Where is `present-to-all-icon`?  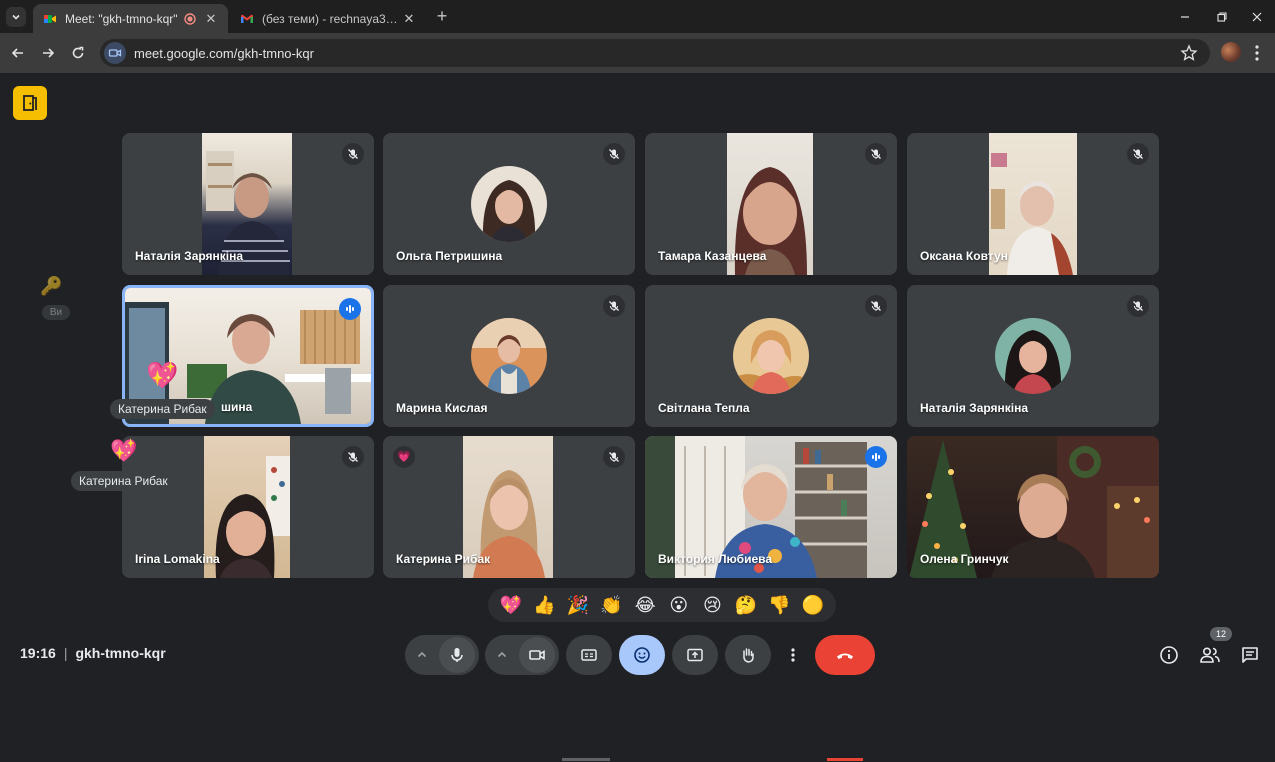 present-to-all-icon is located at coordinates (695, 655).